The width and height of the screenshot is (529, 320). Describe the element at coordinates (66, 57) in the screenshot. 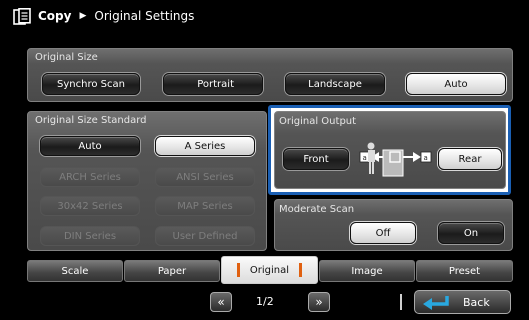

I see `original-size-label: Original Size` at that location.